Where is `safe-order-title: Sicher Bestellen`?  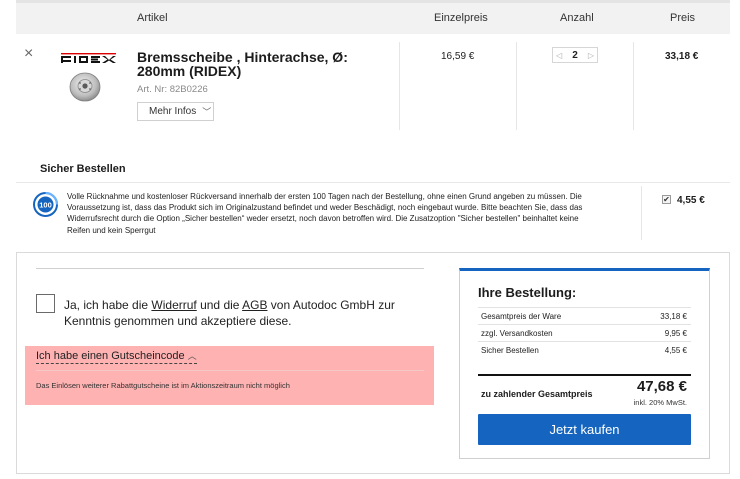
safe-order-title: Sicher Bestellen is located at coordinates (83, 169).